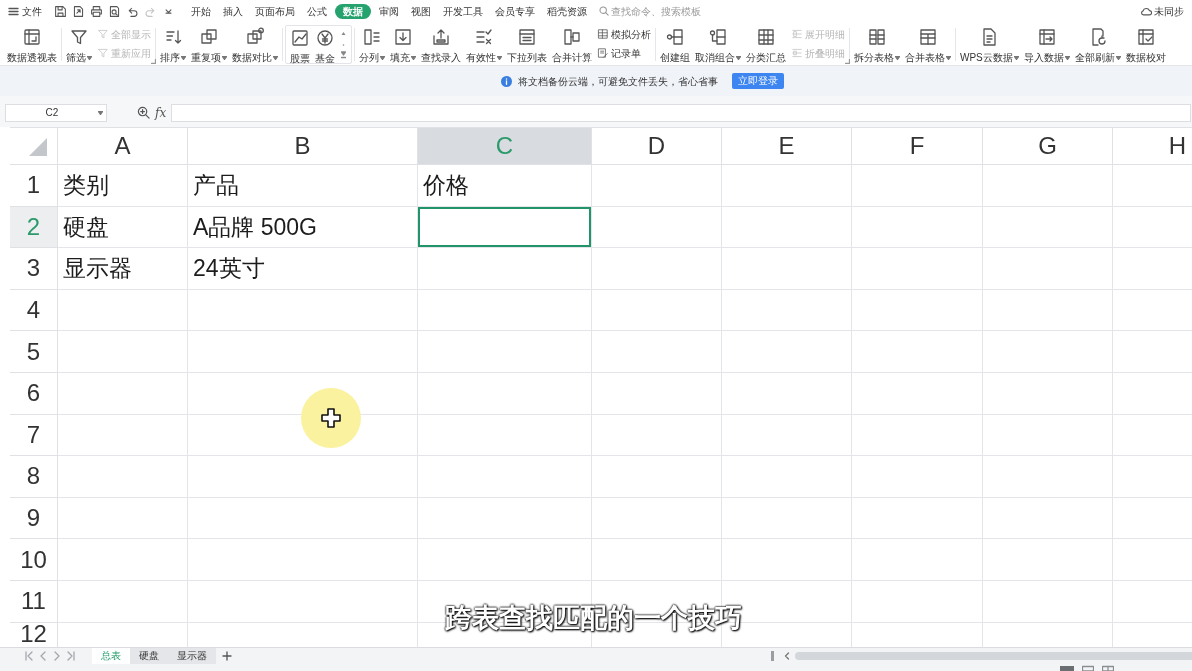 The width and height of the screenshot is (1192, 671). Describe the element at coordinates (993, 656) in the screenshot. I see `horizontal-scrollbar` at that location.